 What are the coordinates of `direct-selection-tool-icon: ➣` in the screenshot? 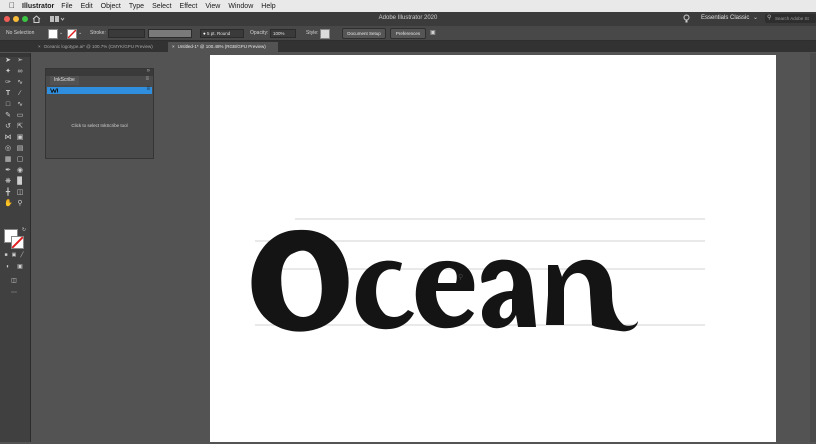 It's located at (20, 61).